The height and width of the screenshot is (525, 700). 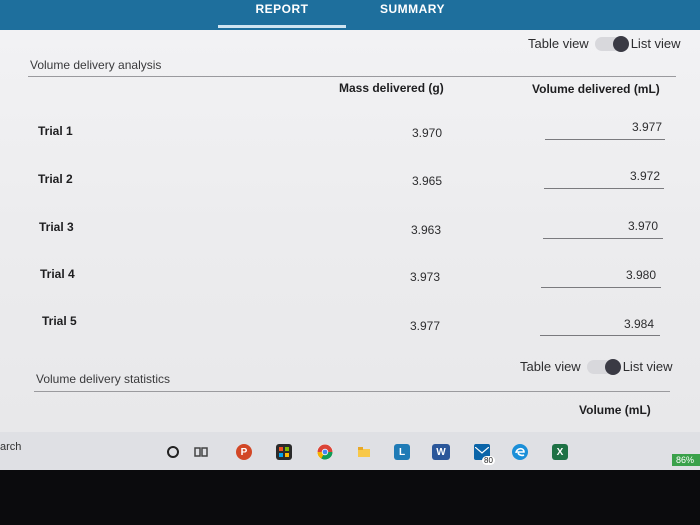 What do you see at coordinates (282, 14) in the screenshot?
I see `tab-report: REPORT` at bounding box center [282, 14].